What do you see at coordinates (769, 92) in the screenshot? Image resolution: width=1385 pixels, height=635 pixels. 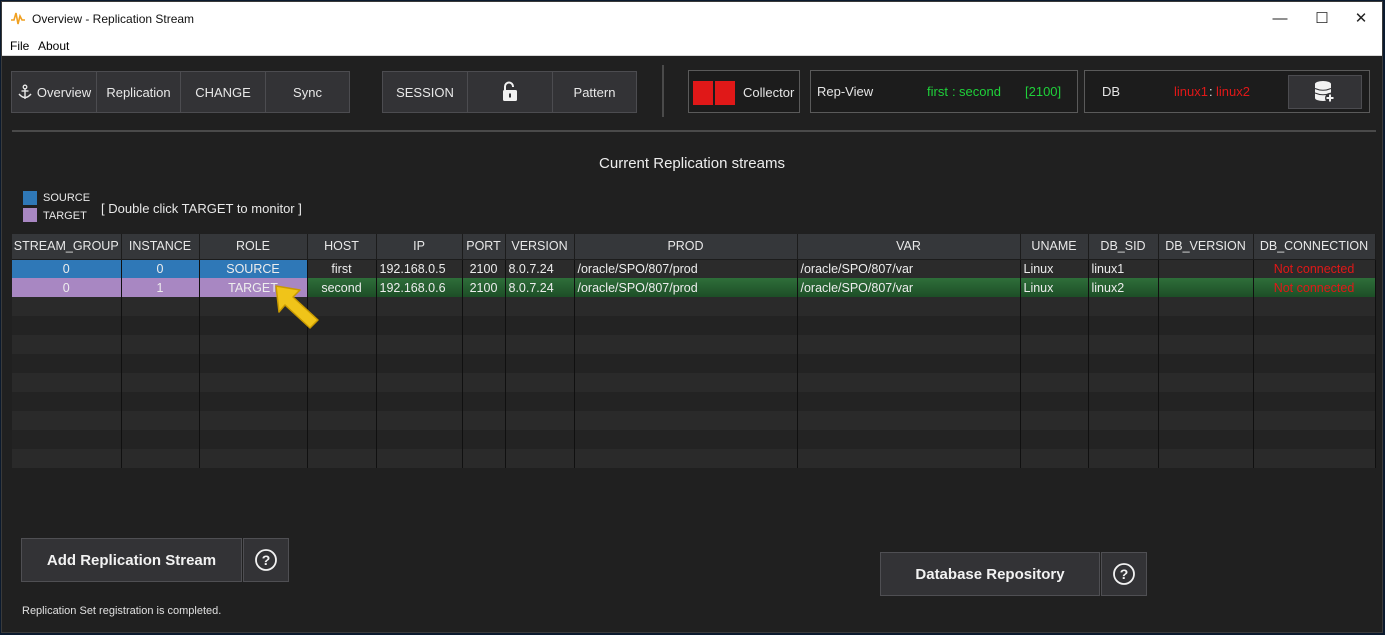 I see `collector-label: Collector` at bounding box center [769, 92].